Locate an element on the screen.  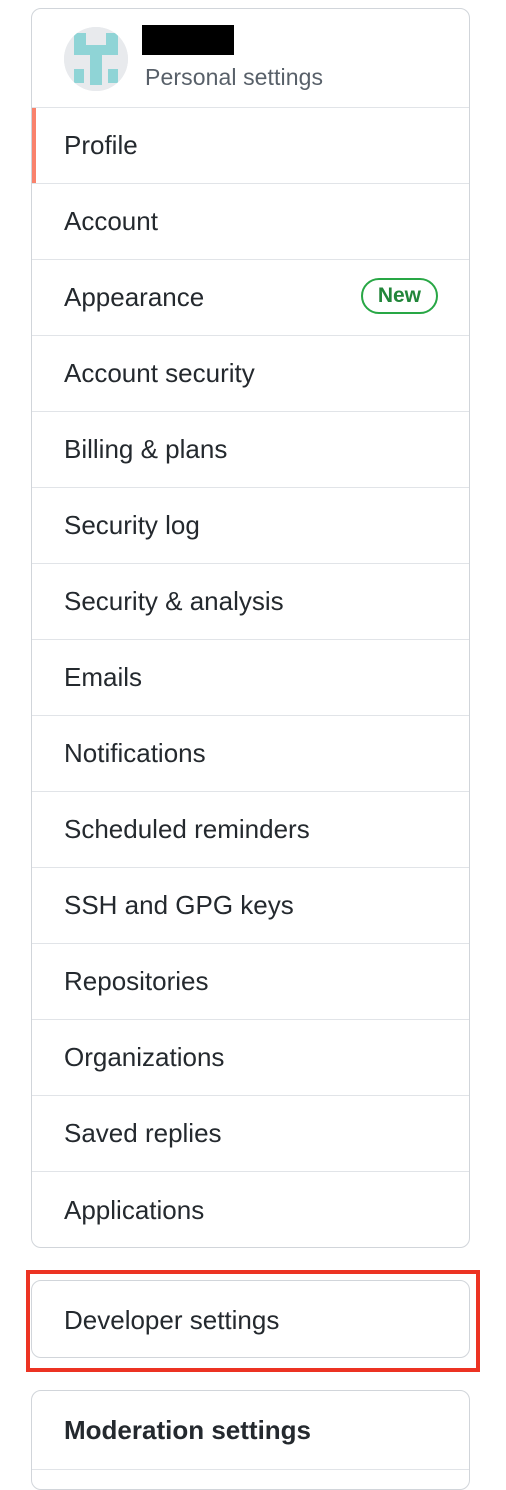
nav-item-security-log: Security log is located at coordinates (250, 526).